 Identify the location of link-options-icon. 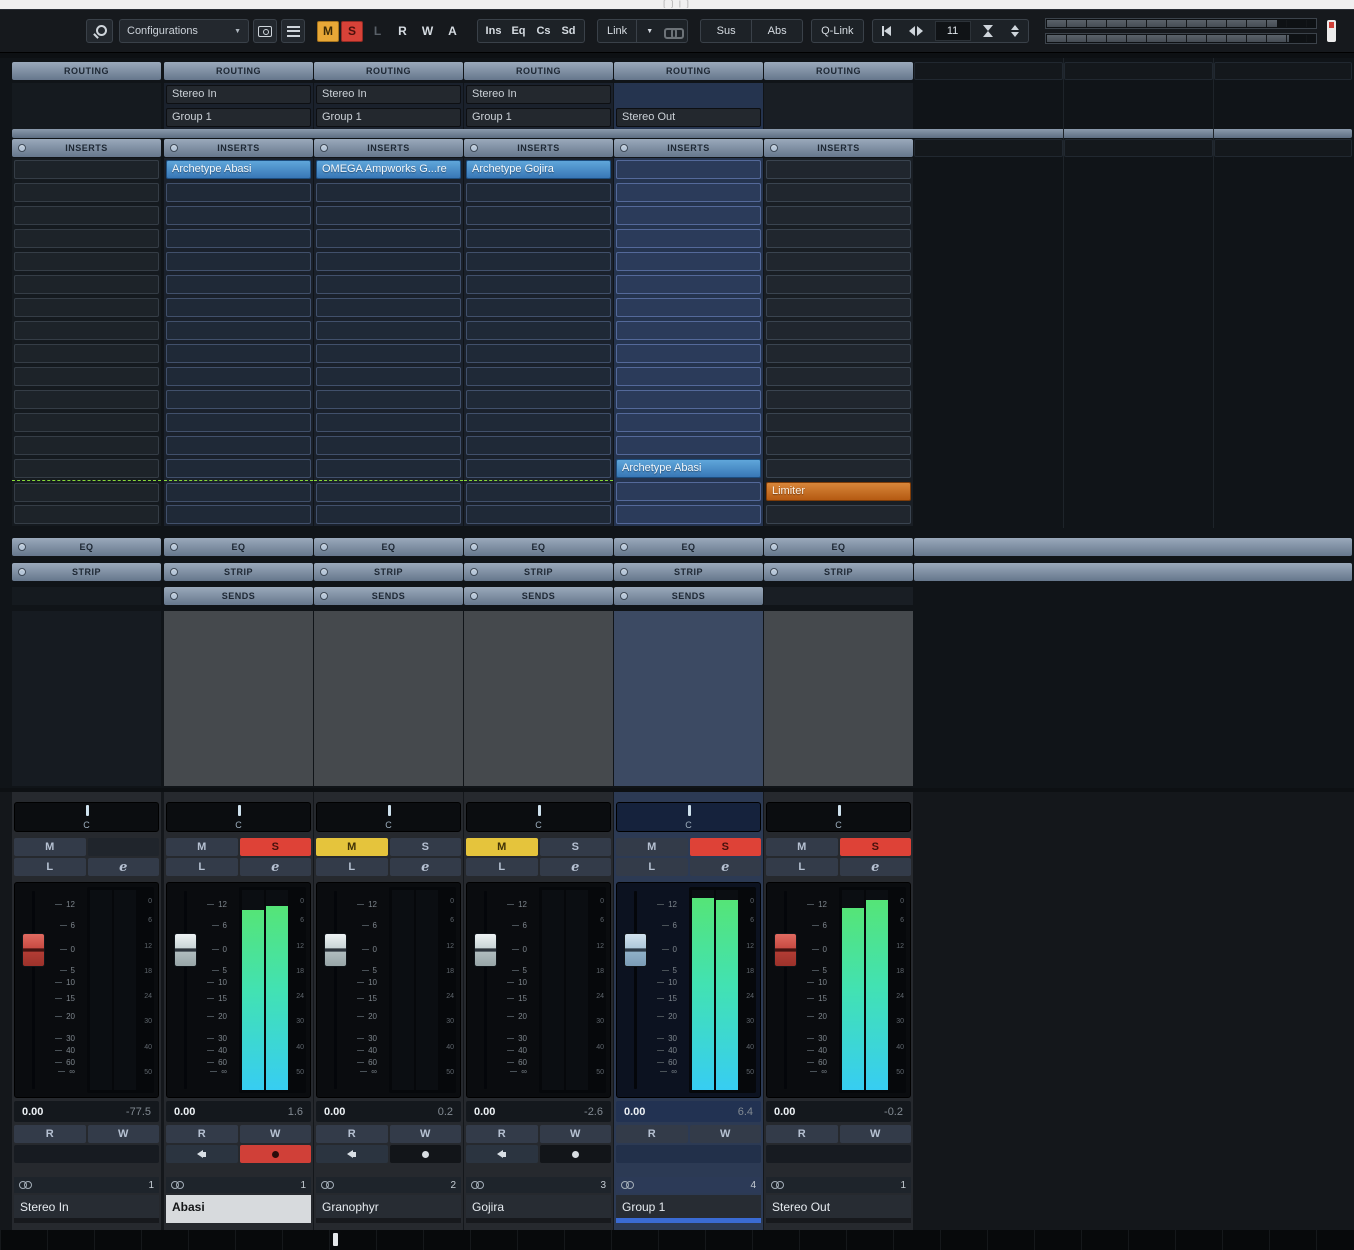
(674, 32).